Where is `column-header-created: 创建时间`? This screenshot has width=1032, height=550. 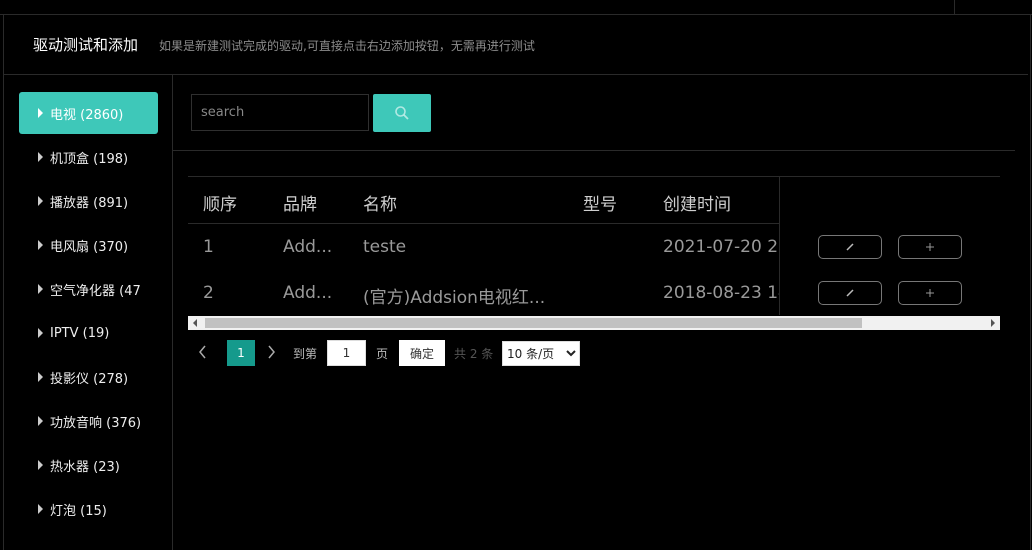
column-header-created: 创建时间 is located at coordinates (697, 205).